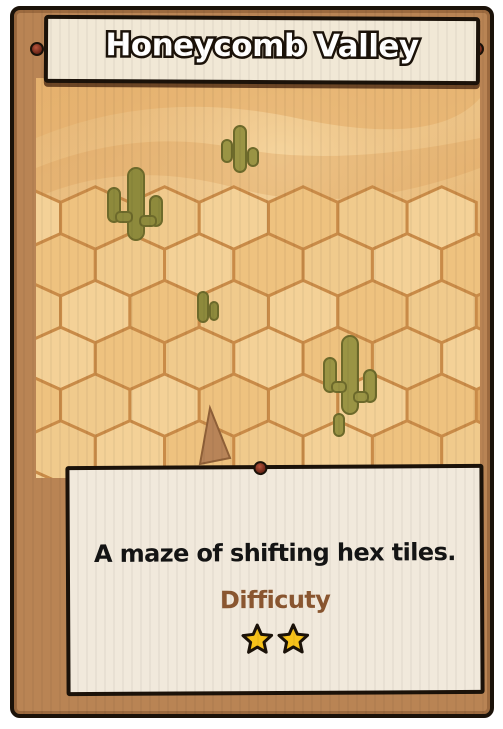  I want to click on difficulty-stars, so click(275, 639).